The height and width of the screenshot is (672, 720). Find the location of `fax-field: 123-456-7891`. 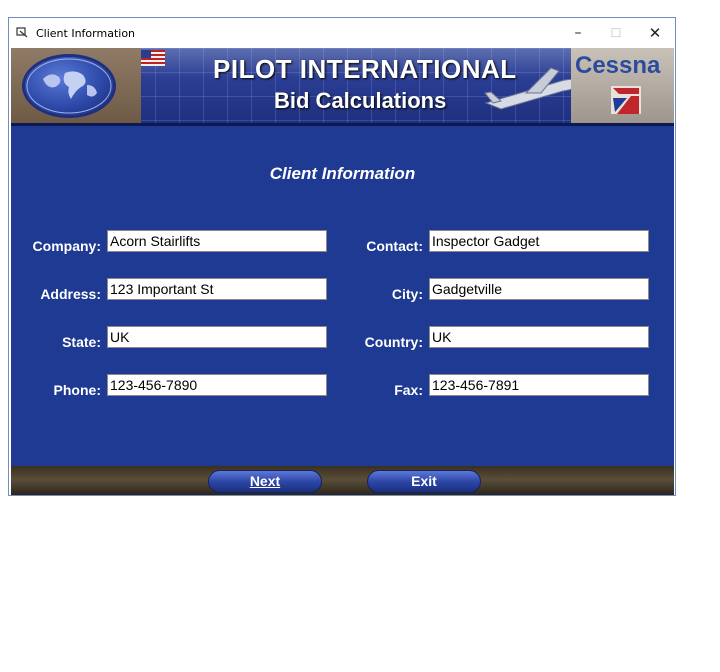

fax-field: 123-456-7891 is located at coordinates (539, 385).